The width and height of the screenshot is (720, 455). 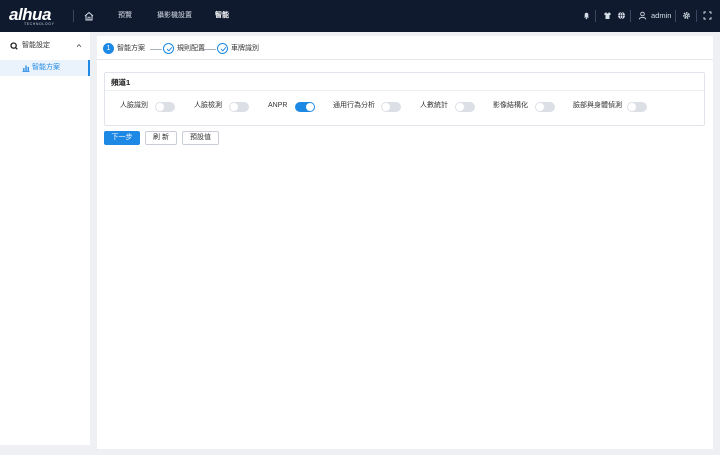 I want to click on nav-intelligent: 智能, so click(x=222, y=16).